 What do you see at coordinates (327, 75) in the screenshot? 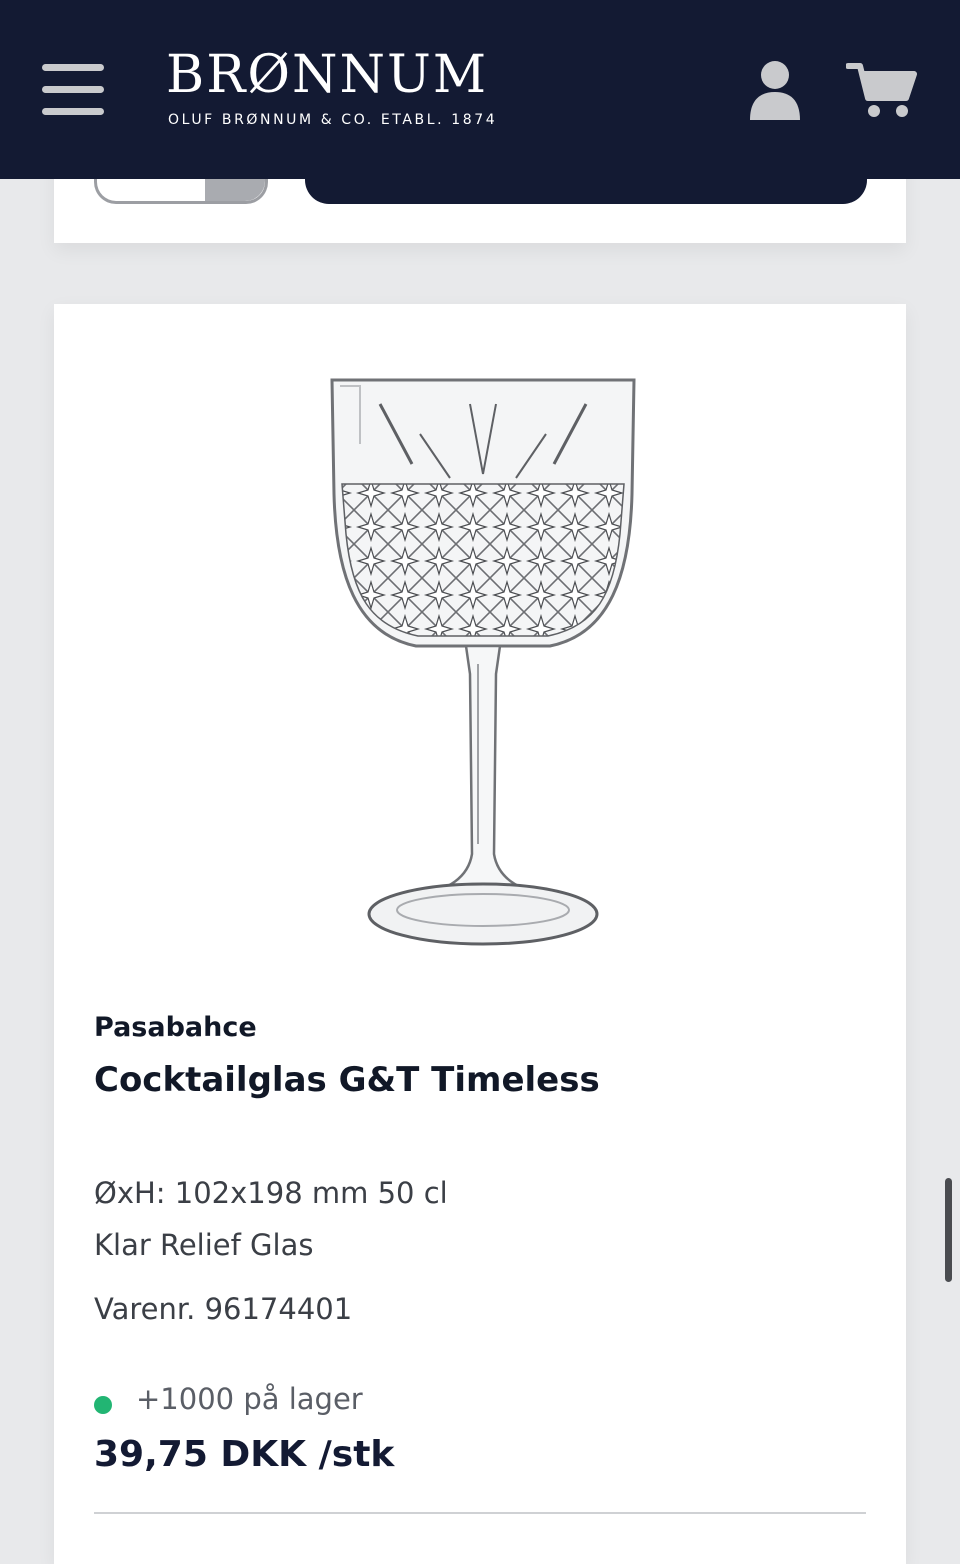
I see `brand-title: BRØNNUM` at bounding box center [327, 75].